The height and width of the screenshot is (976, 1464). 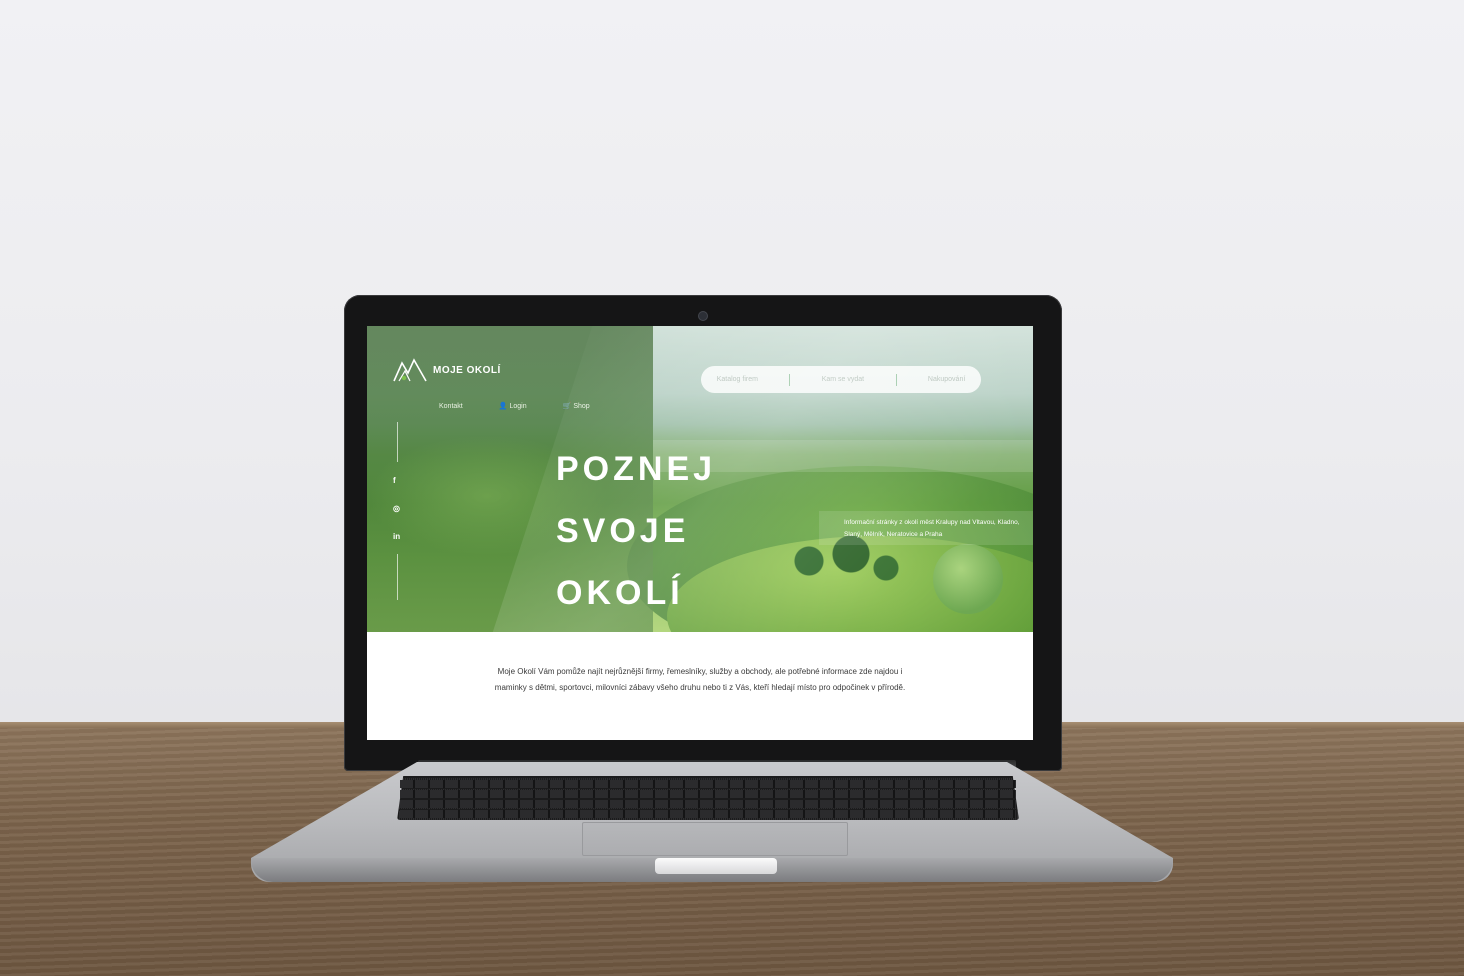 I want to click on search-item-kam: Kam se vydat, so click(x=843, y=379).